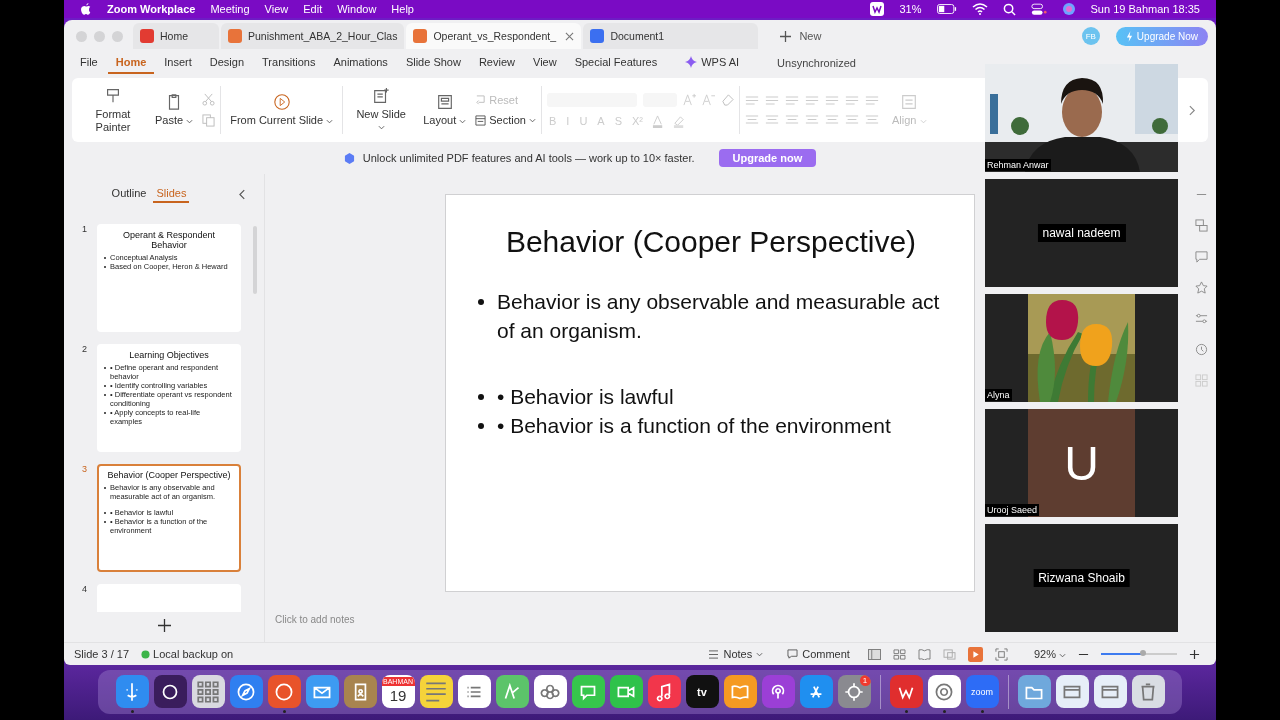  I want to click on app-status-icon, so click(877, 9).